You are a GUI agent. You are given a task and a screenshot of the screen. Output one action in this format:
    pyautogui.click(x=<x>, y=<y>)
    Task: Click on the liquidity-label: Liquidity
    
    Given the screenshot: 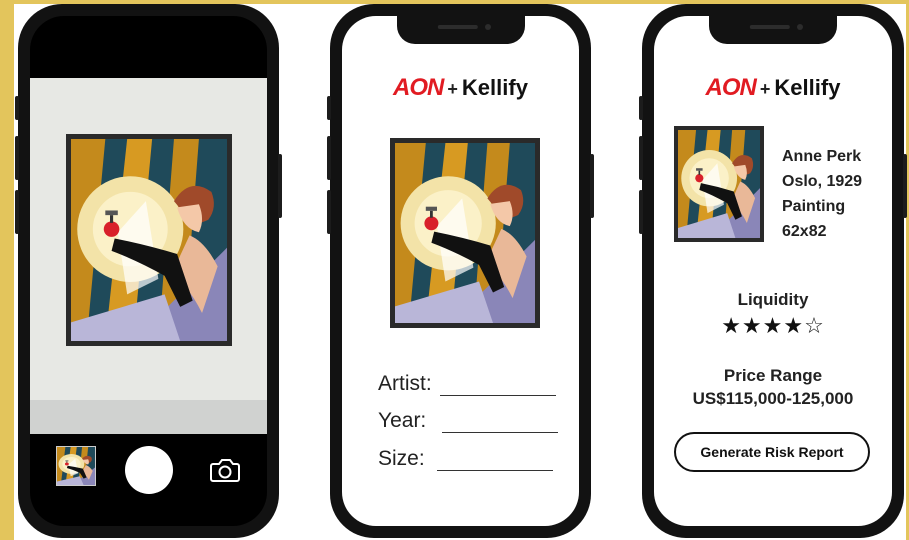 What is the action you would take?
    pyautogui.click(x=773, y=299)
    